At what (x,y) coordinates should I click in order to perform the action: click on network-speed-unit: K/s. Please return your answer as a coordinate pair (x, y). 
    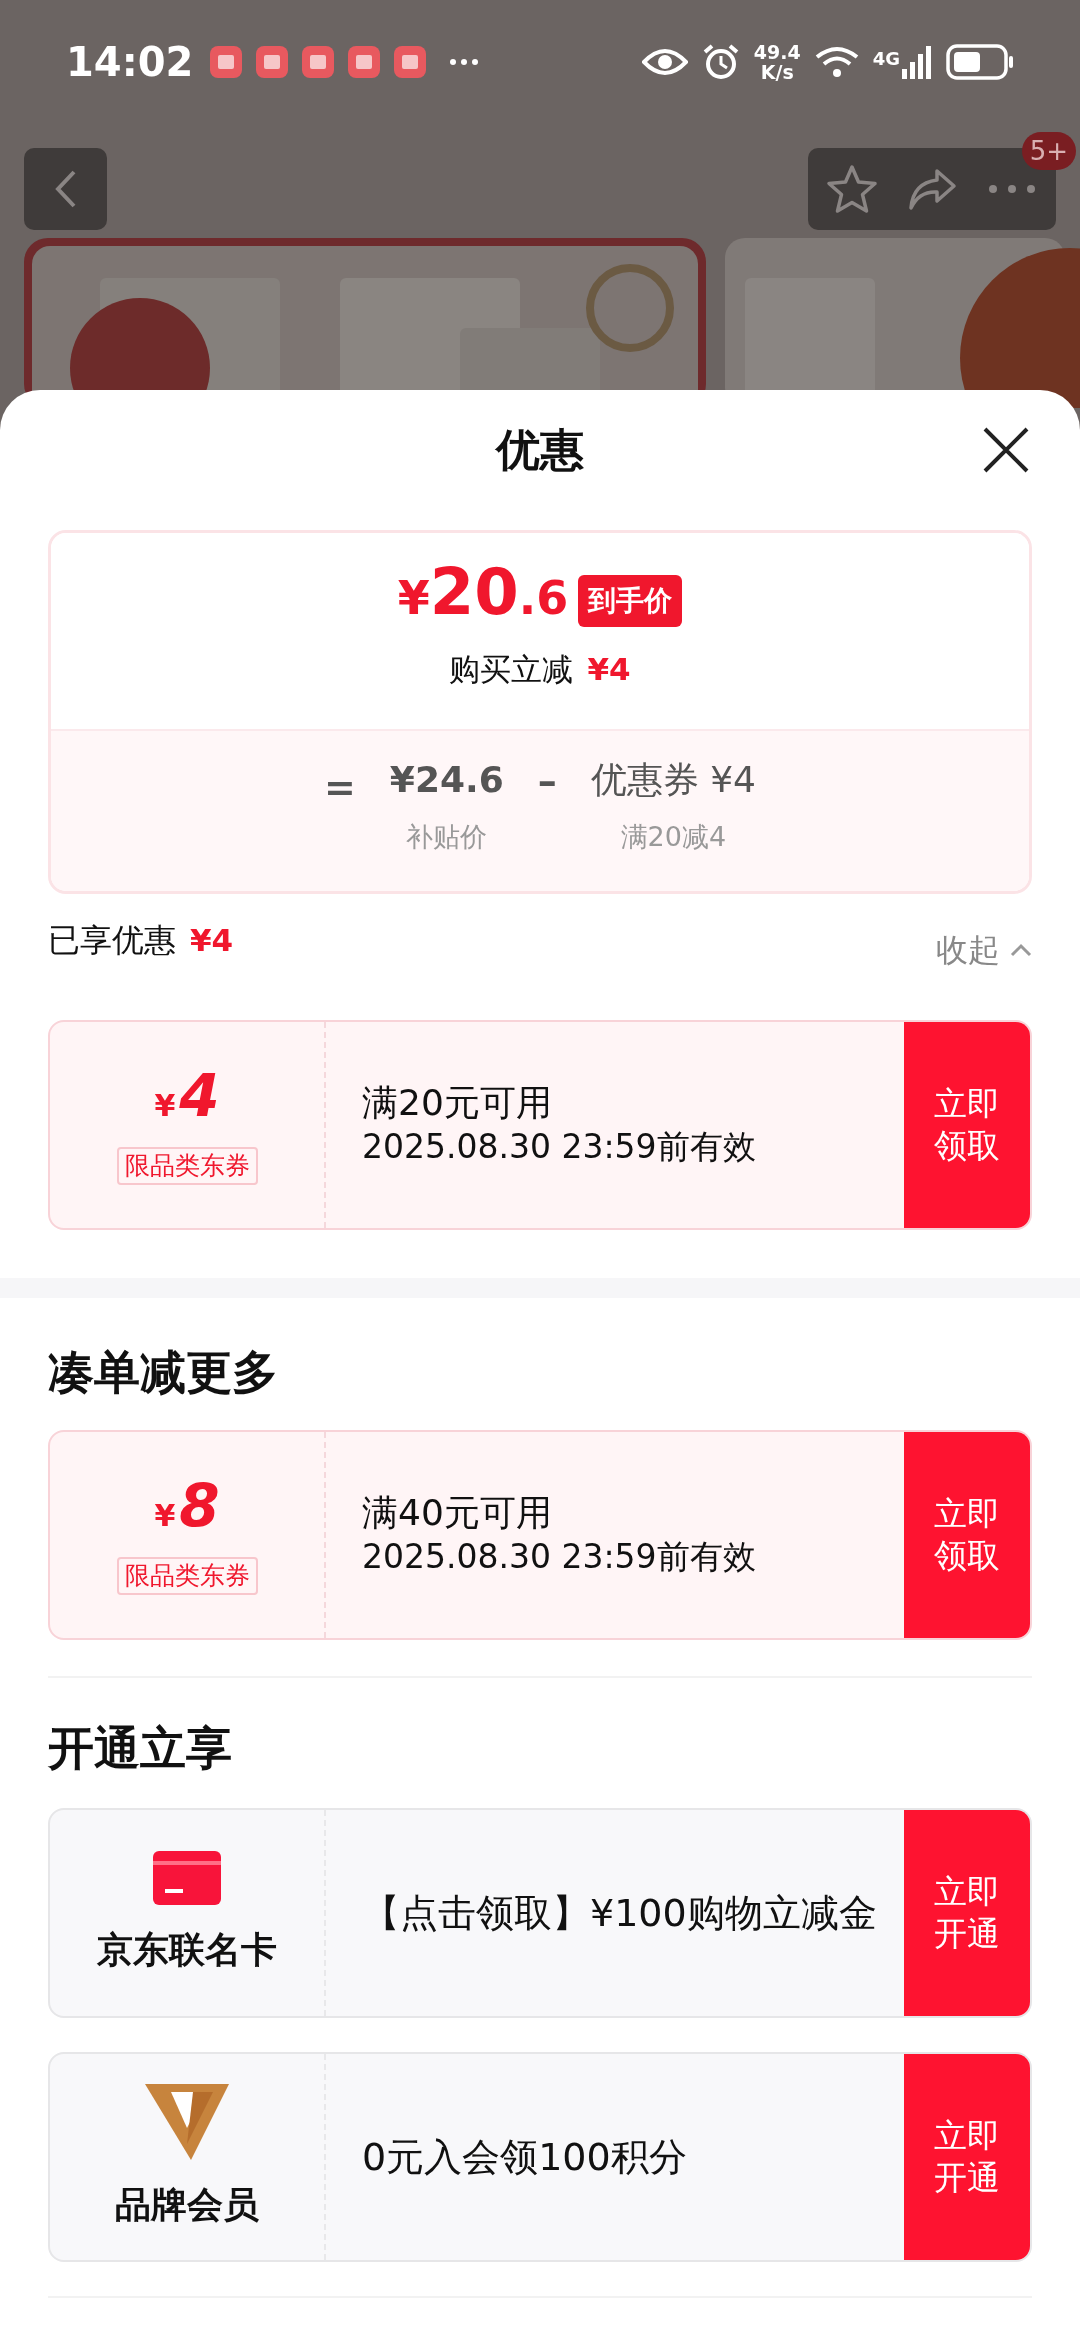
    Looking at the image, I should click on (777, 72).